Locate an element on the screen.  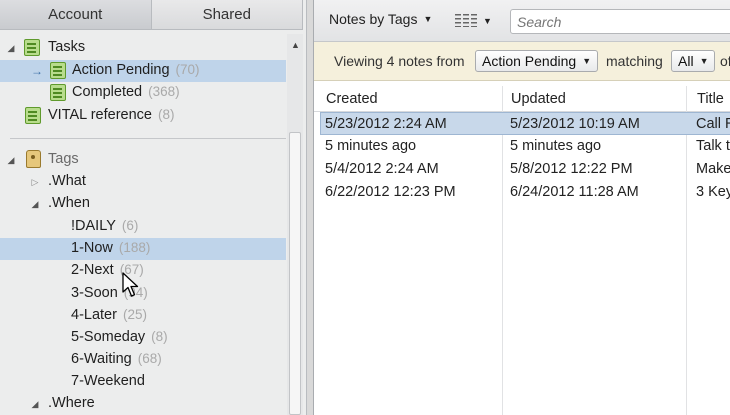
cell-created: 5 minutes ago is located at coordinates (371, 146).